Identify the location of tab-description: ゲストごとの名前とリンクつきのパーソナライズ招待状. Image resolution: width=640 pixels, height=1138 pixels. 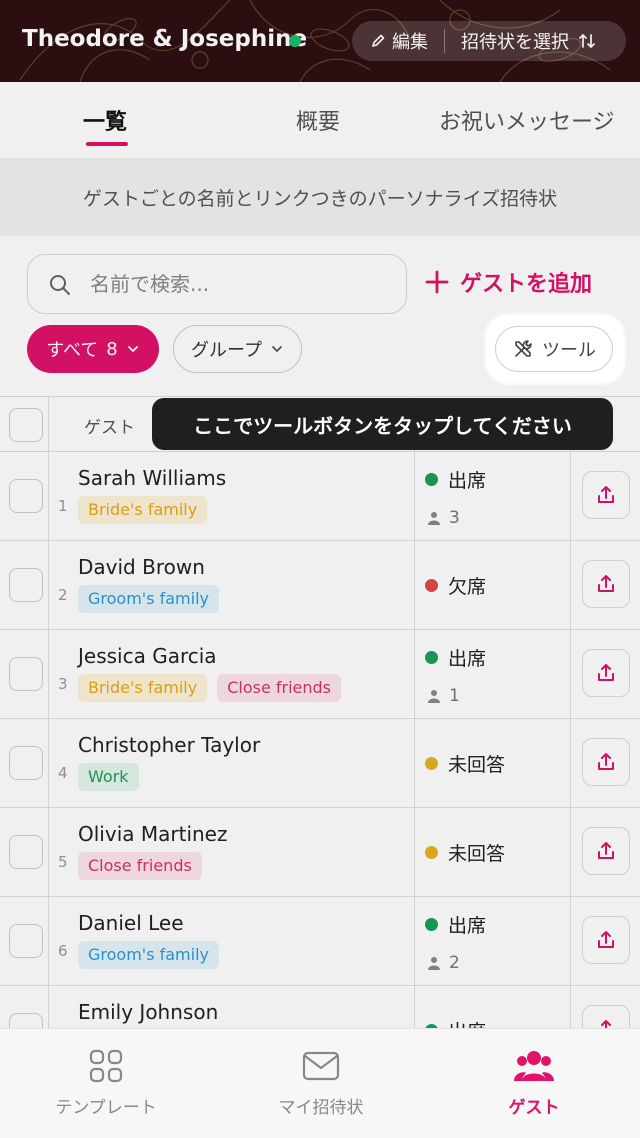
(320, 197).